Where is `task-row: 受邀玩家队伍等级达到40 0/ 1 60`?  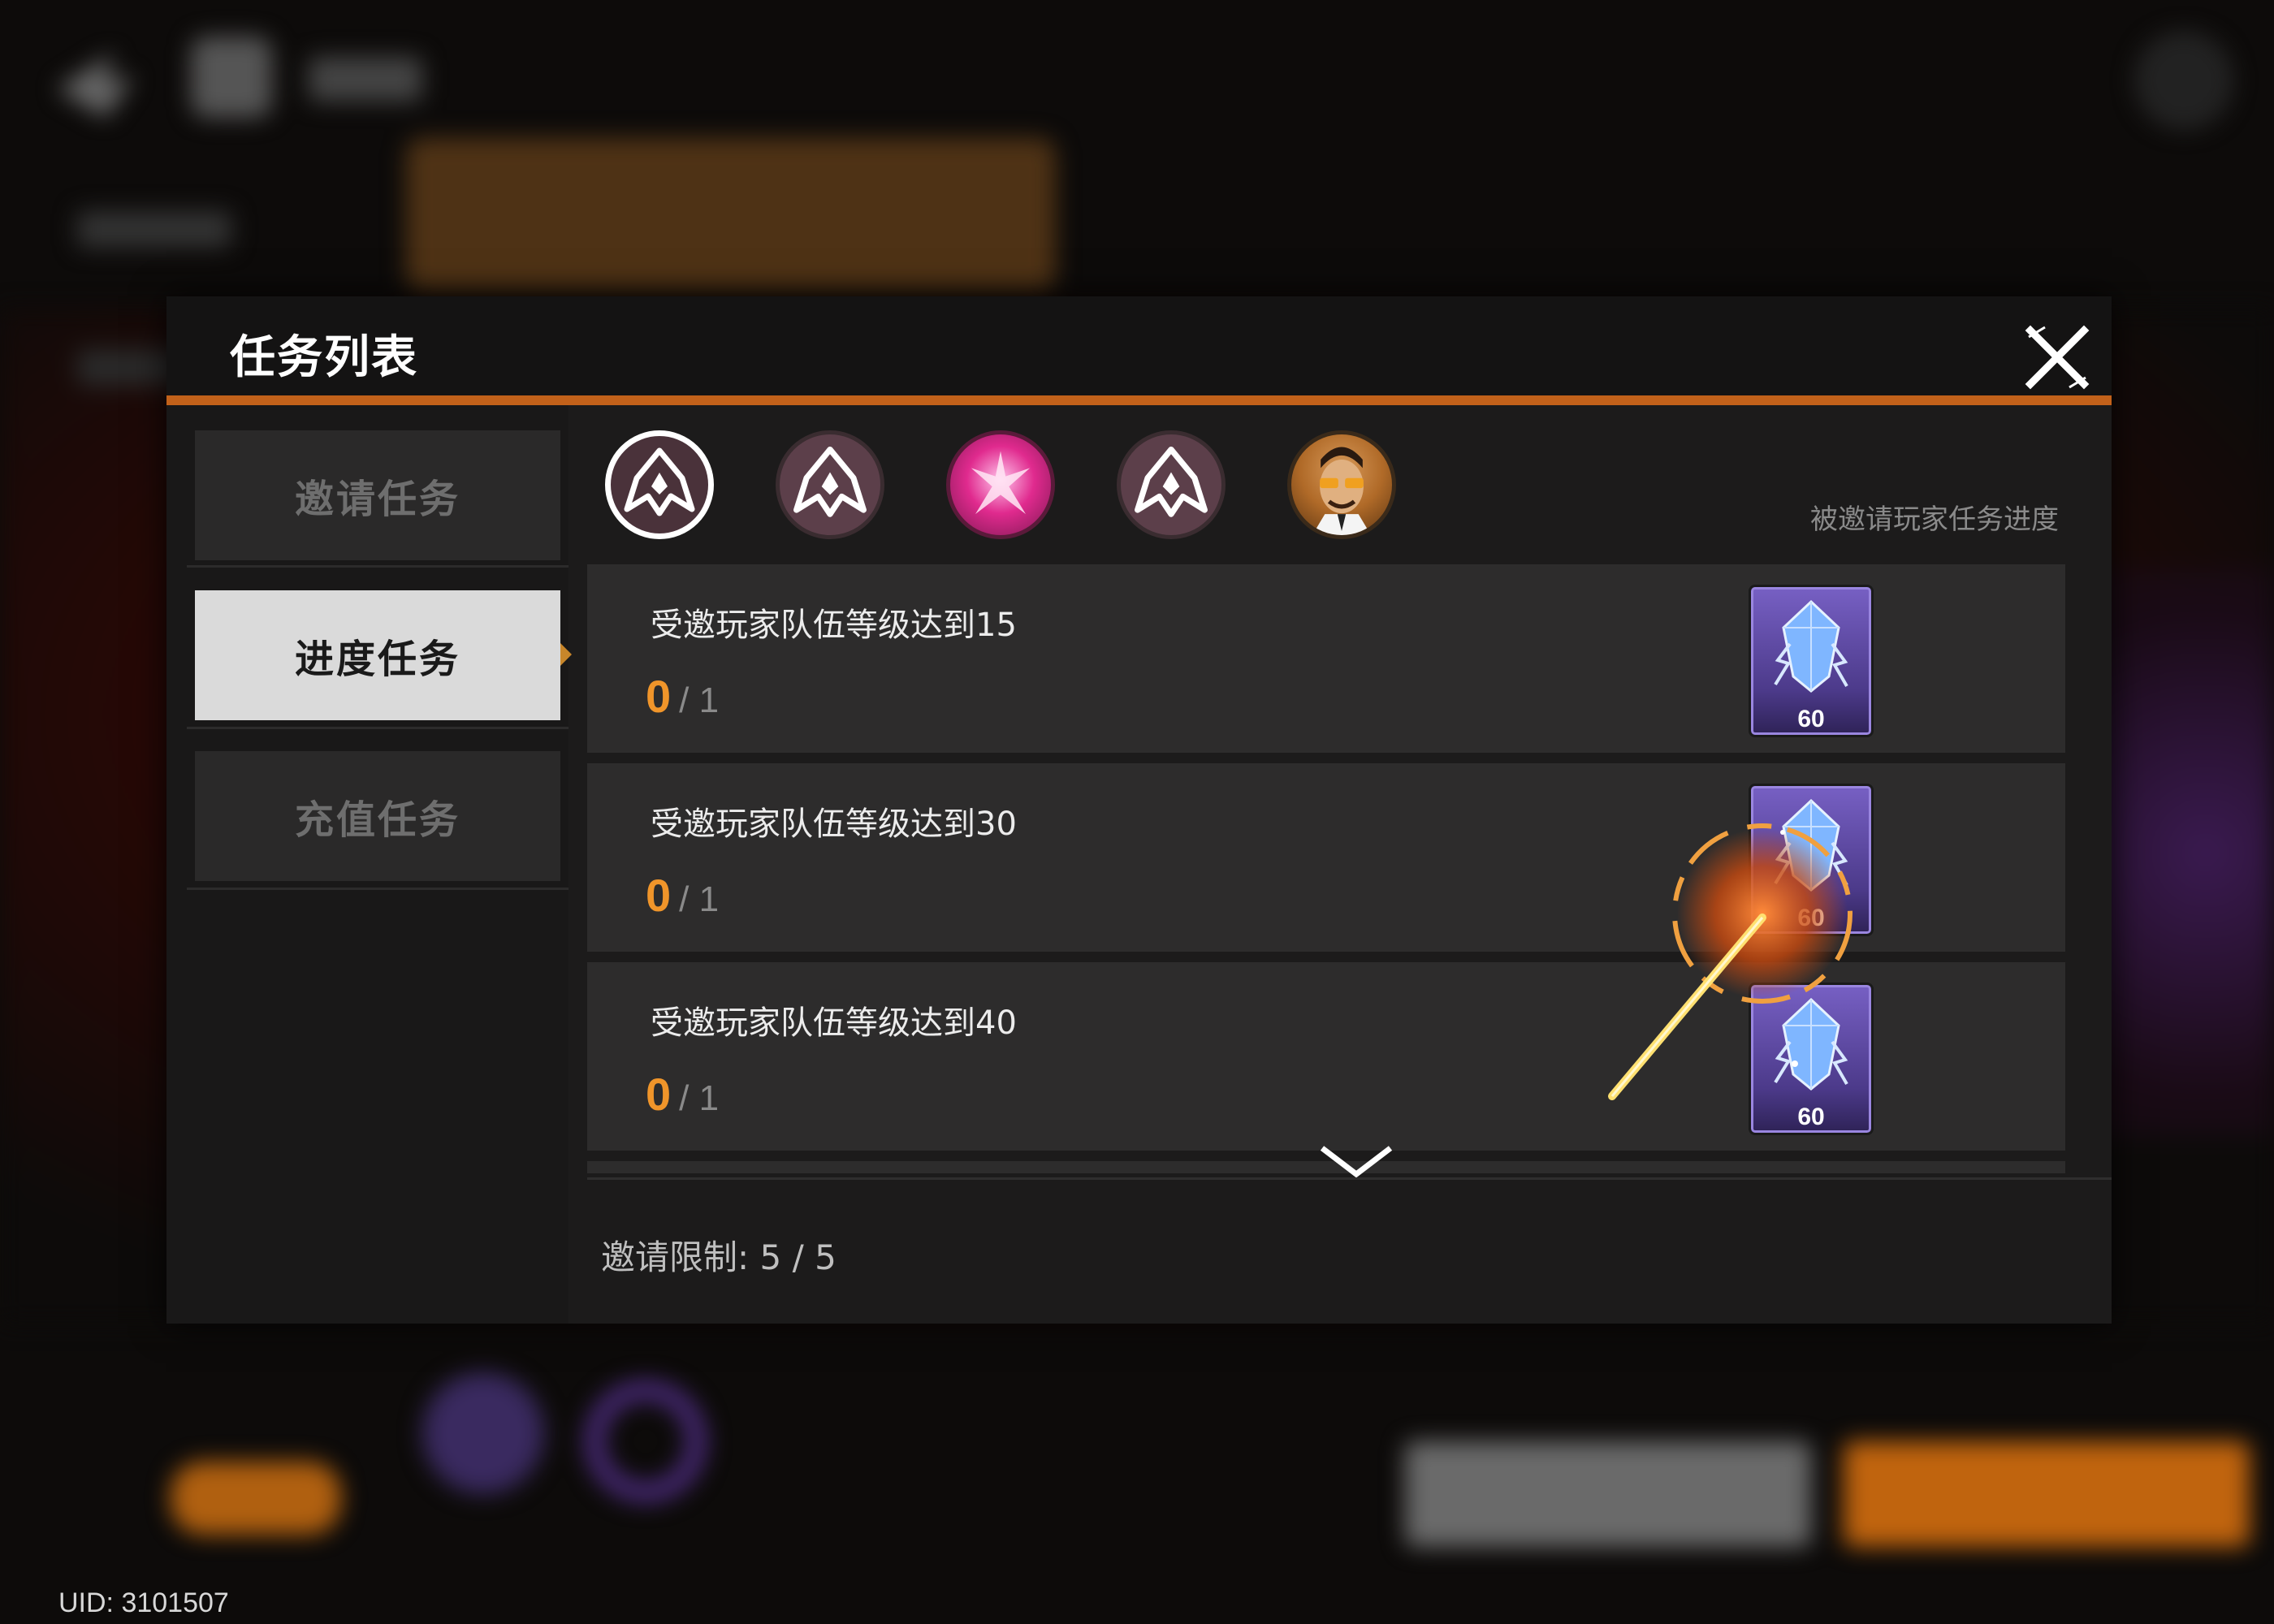
task-row: 受邀玩家队伍等级达到40 0/ 1 60 is located at coordinates (1326, 1056).